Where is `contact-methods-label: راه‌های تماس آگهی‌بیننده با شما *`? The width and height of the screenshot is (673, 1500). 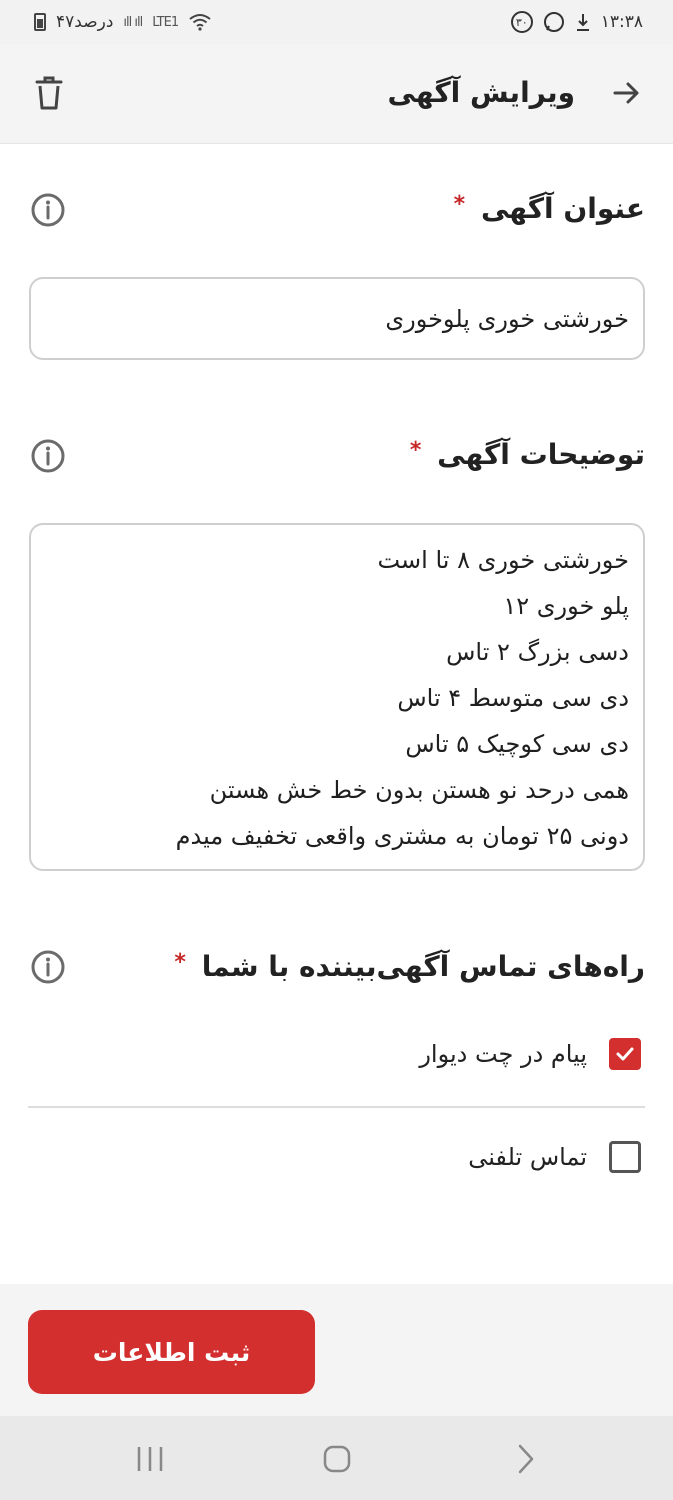 contact-methods-label: راه‌های تماس آگهی‌بیننده با شما * is located at coordinates (409, 966).